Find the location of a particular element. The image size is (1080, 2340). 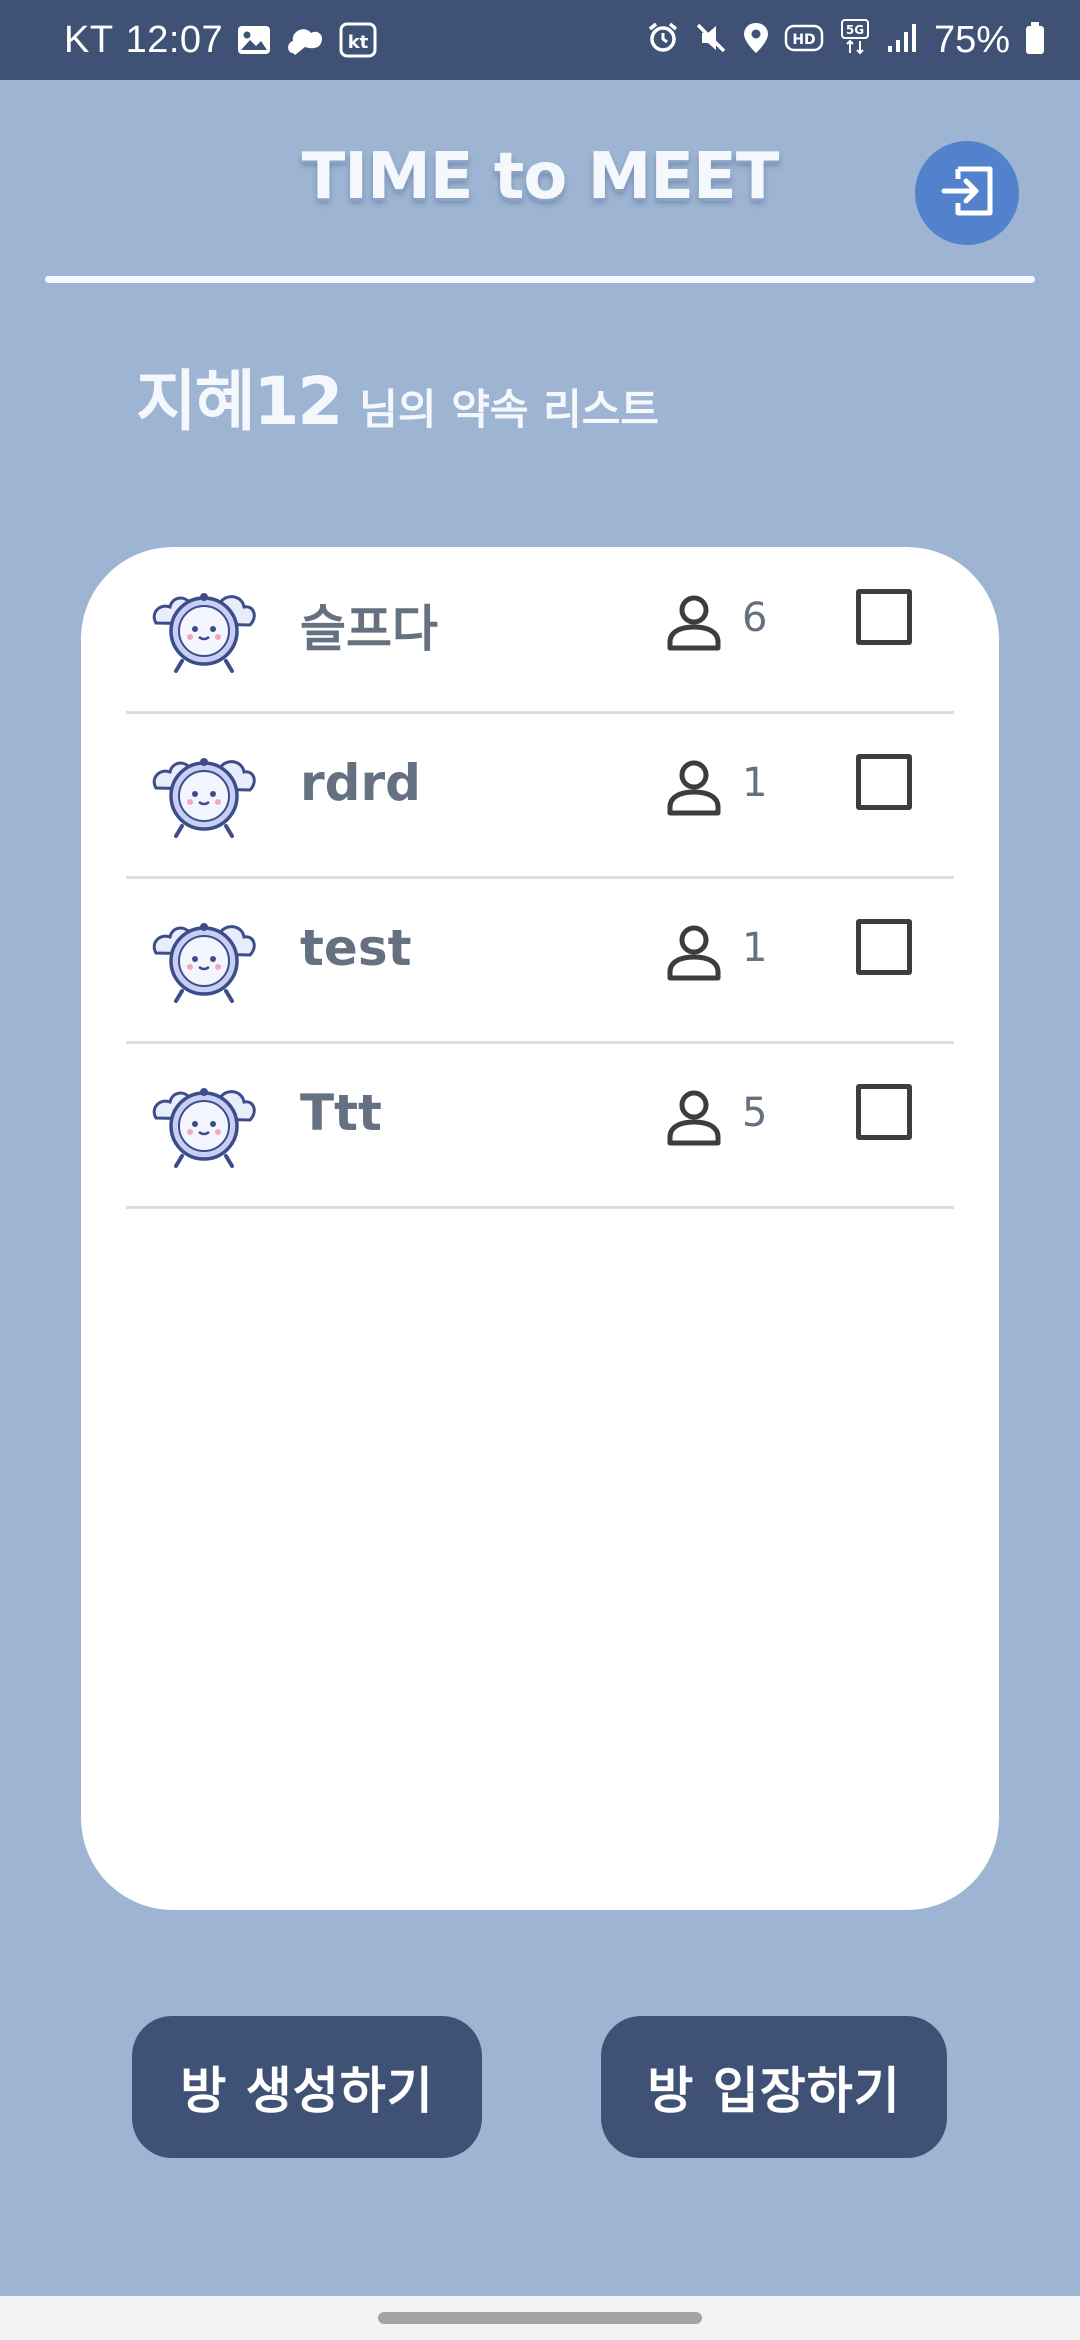

username: 지혜12 is located at coordinates (239, 401).